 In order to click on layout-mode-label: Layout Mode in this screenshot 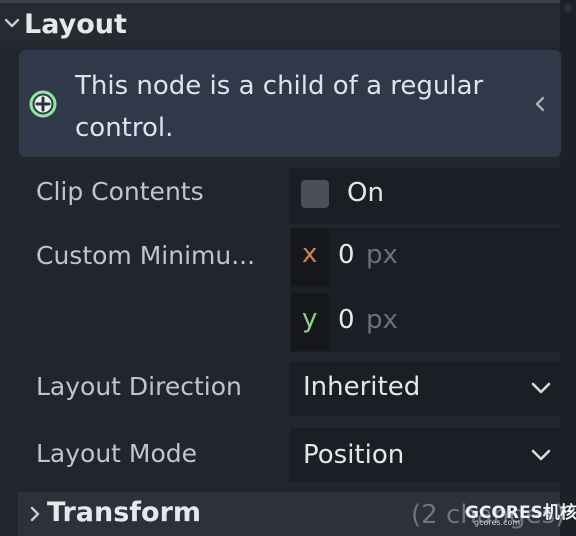, I will do `click(117, 453)`.